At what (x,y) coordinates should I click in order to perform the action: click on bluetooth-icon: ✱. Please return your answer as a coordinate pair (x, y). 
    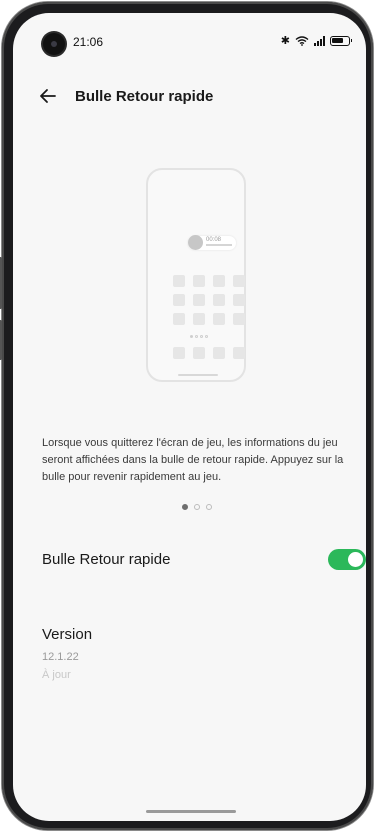
    Looking at the image, I should click on (285, 41).